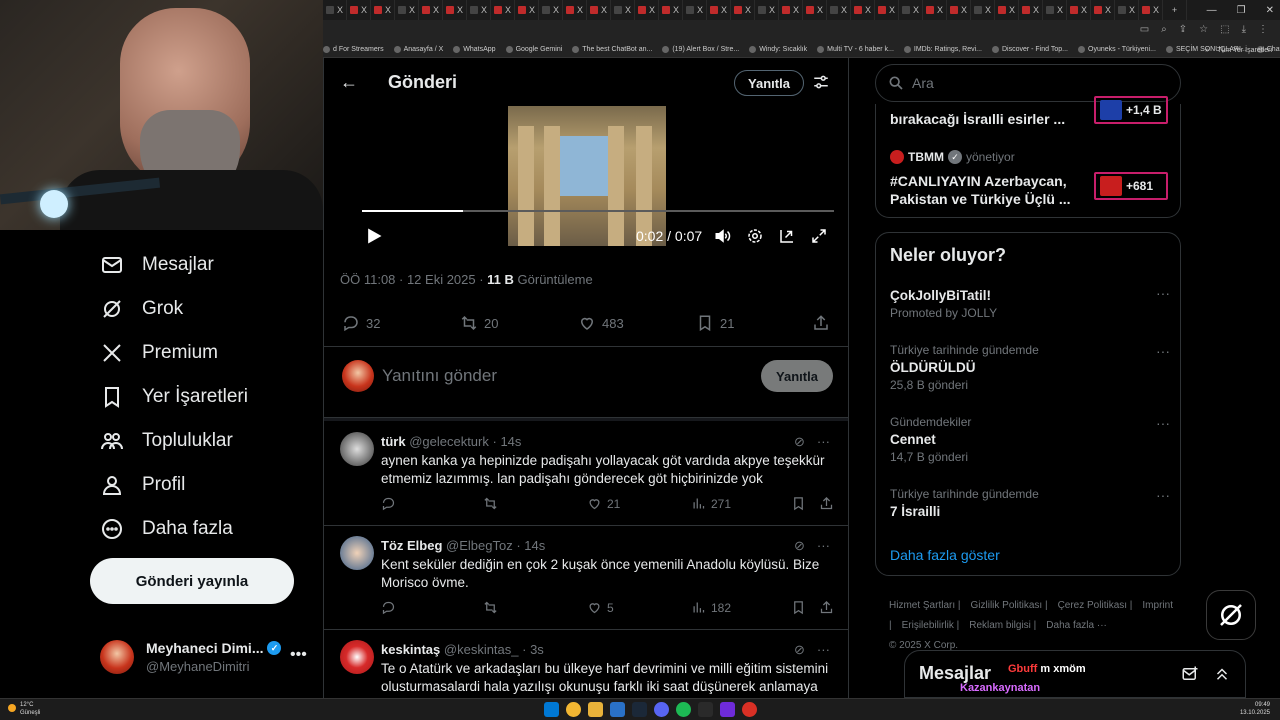 This screenshot has width=1280, height=720. Describe the element at coordinates (1175, 10) in the screenshot. I see `new-tab-icon: +` at that location.